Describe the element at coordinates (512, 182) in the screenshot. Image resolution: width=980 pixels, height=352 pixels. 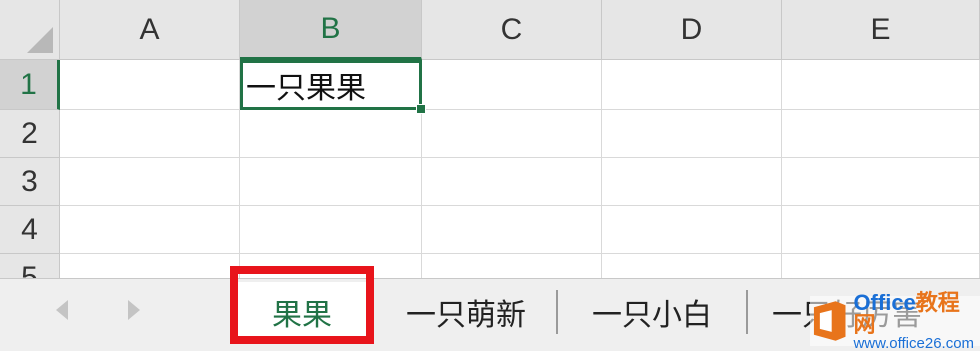
I see `cell-c3` at that location.